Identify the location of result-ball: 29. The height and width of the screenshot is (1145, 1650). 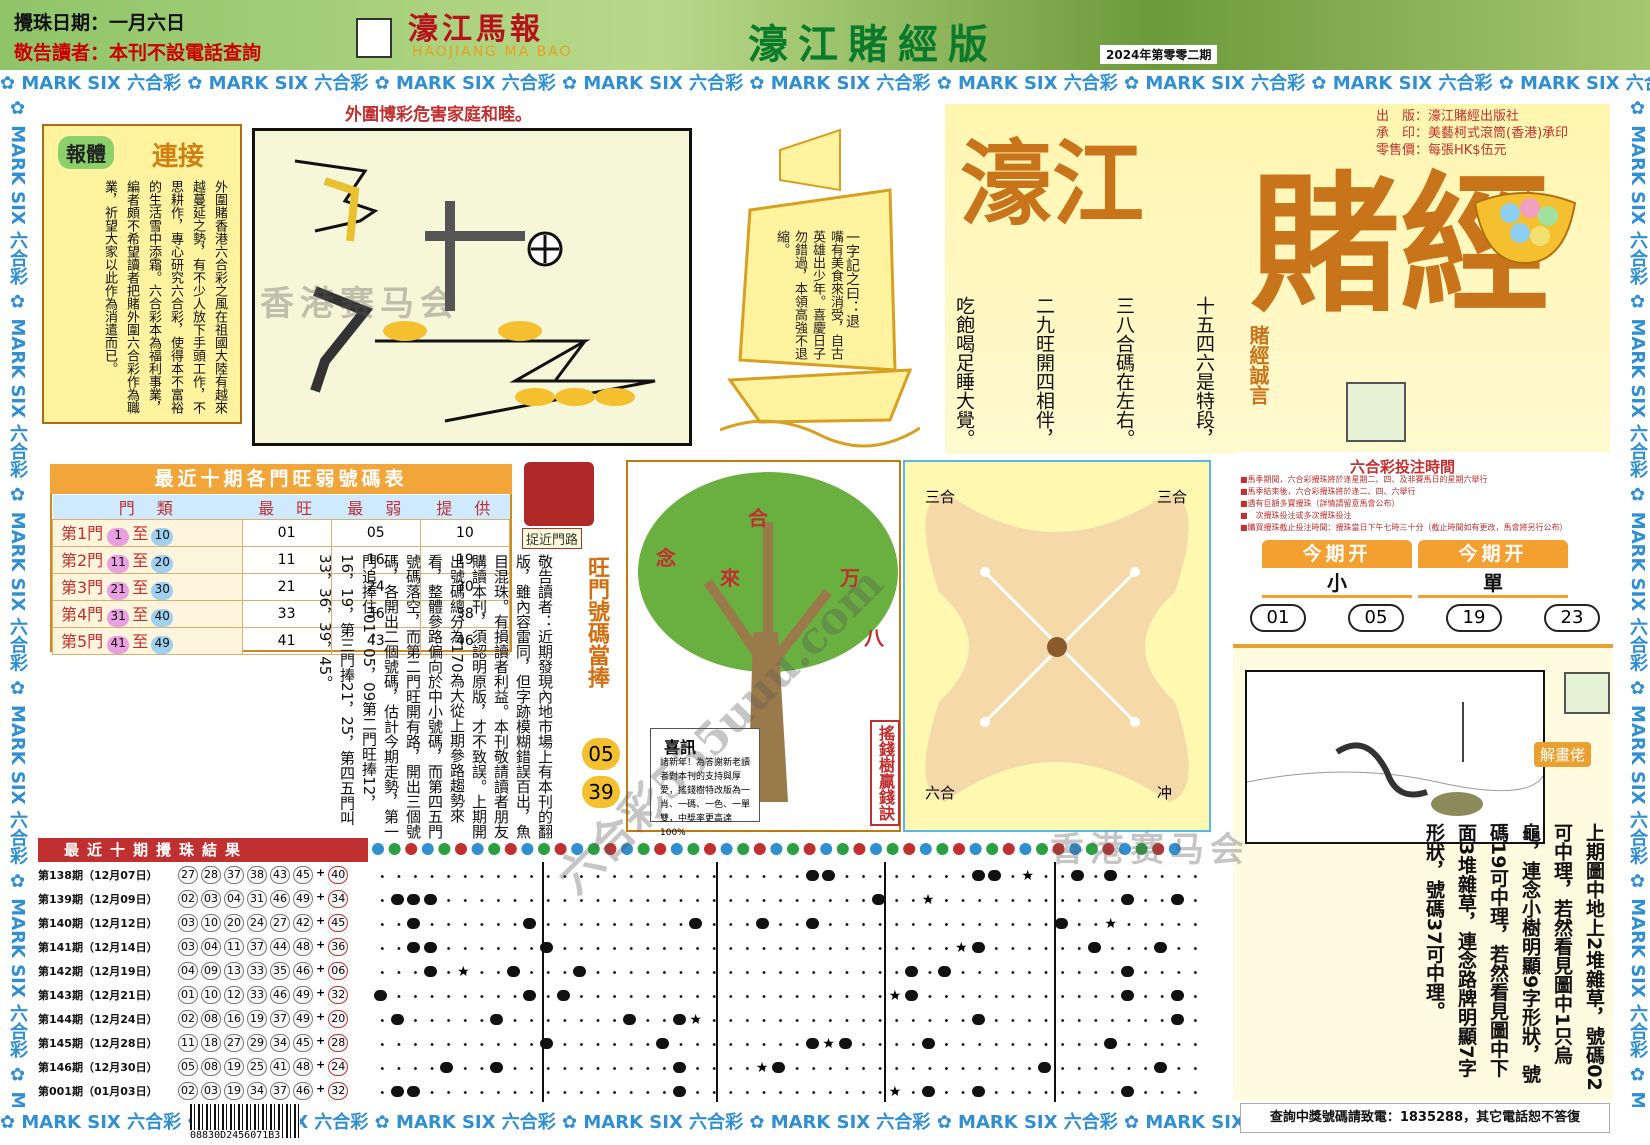
(257, 1043).